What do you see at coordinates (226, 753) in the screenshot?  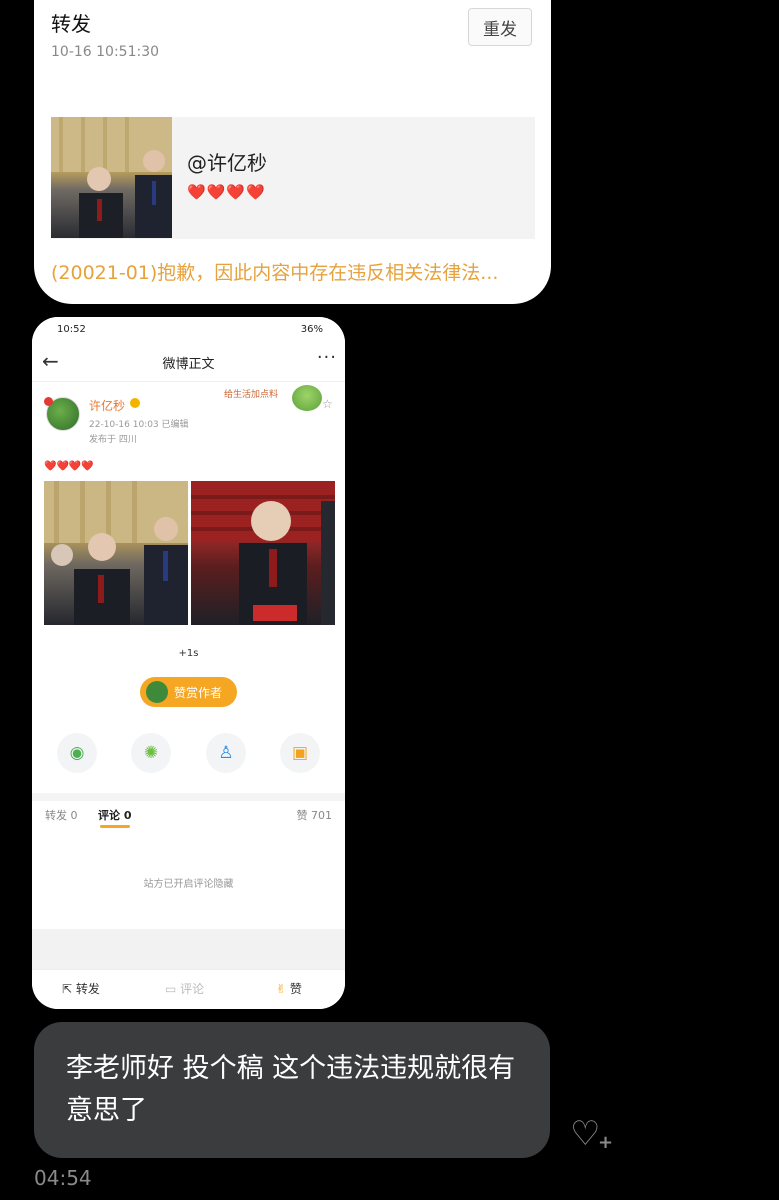 I see `qq-icon: ♙` at bounding box center [226, 753].